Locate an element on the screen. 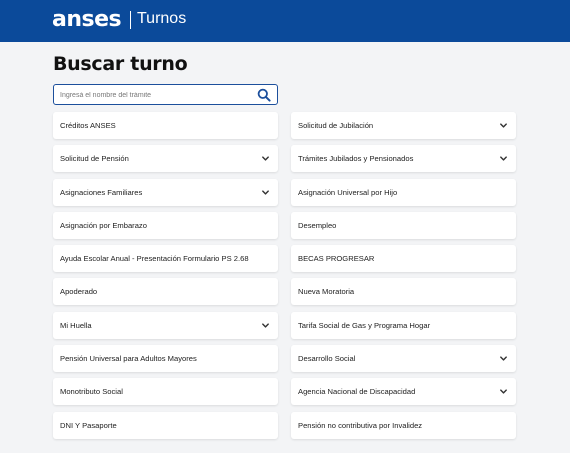 The width and height of the screenshot is (570, 453). procedure-item-label: Desempleo is located at coordinates (317, 225).